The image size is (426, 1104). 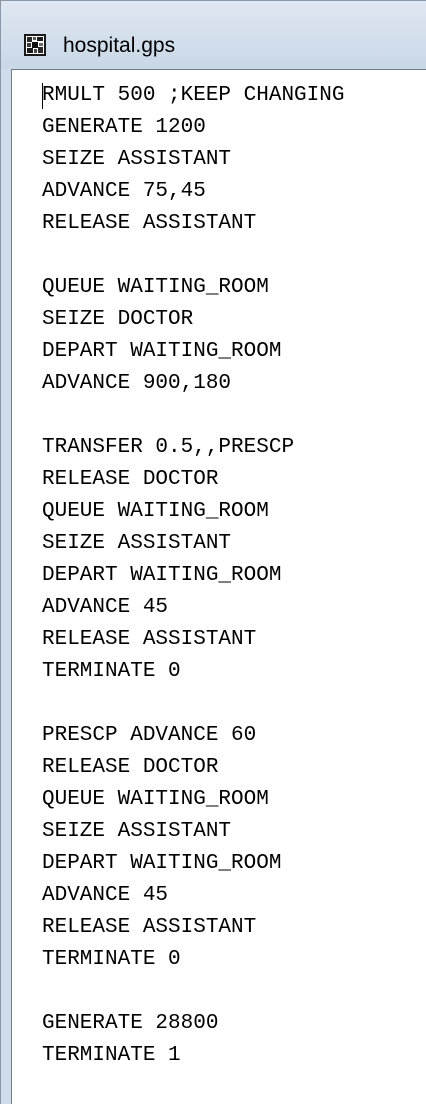 I want to click on code-line: ADVANCE 75,45, so click(x=193, y=192).